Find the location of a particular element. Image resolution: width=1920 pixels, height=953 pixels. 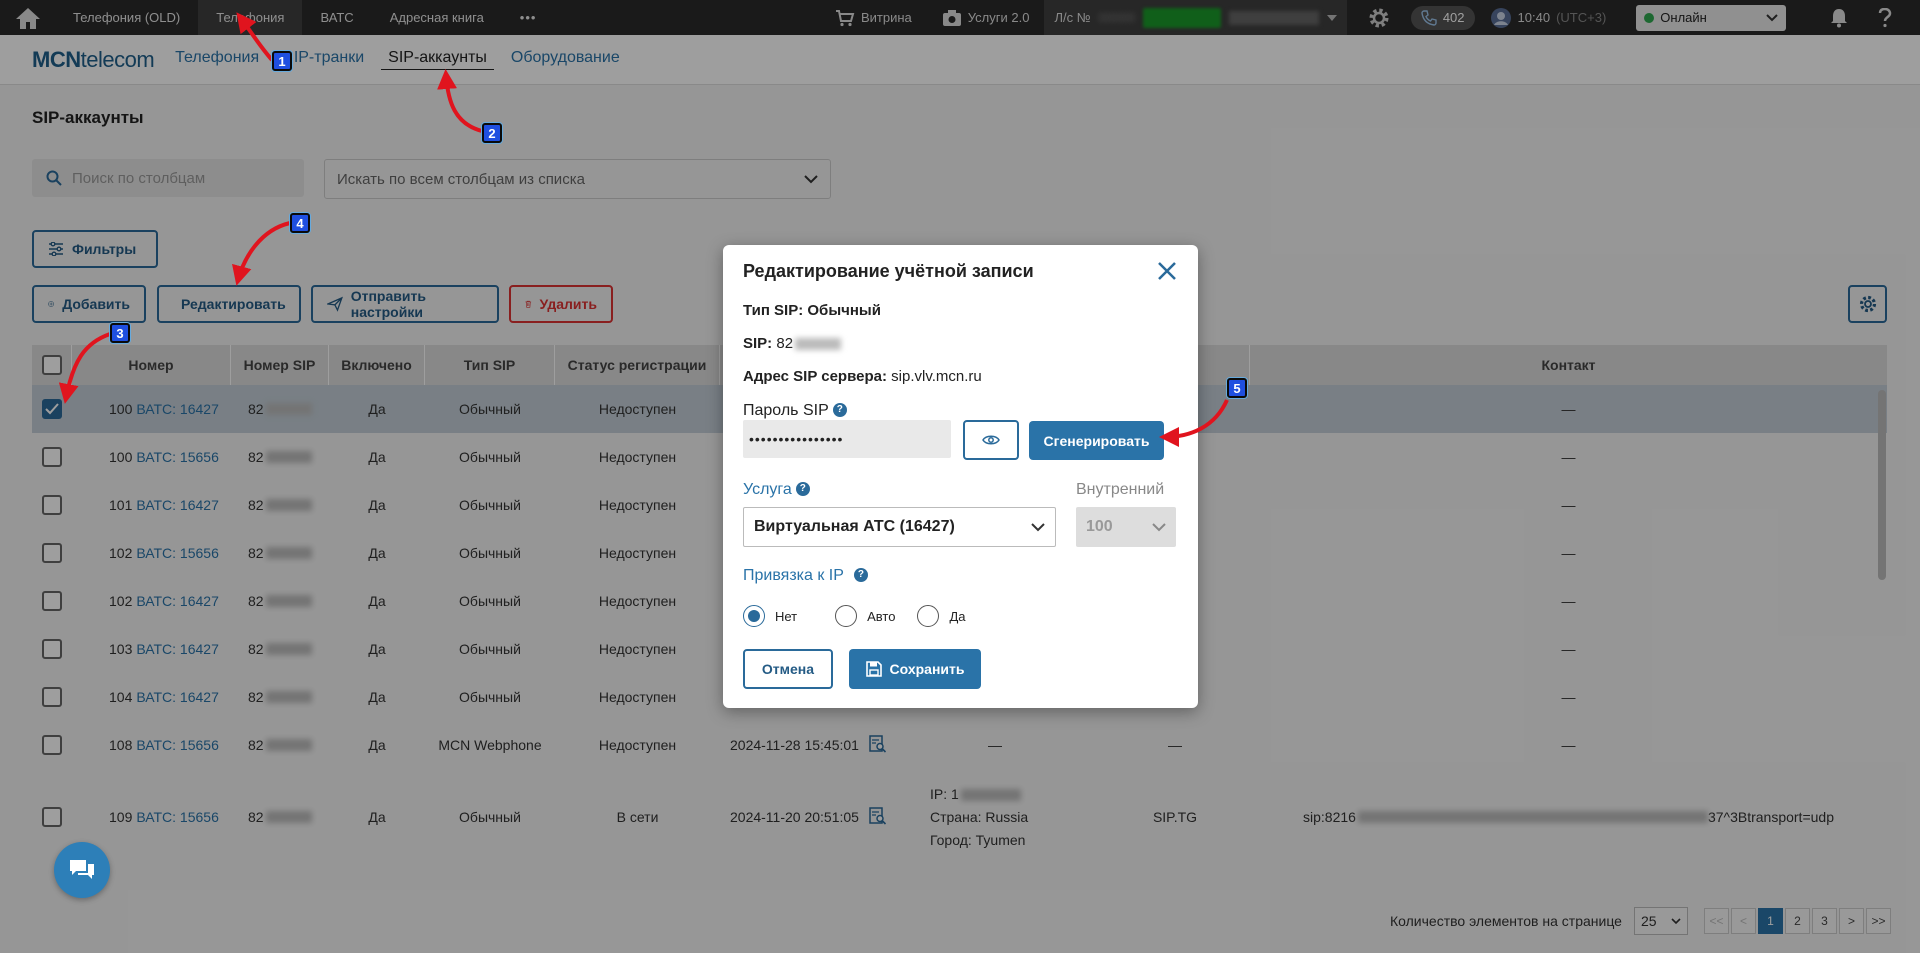

floppy-icon is located at coordinates (873, 669).